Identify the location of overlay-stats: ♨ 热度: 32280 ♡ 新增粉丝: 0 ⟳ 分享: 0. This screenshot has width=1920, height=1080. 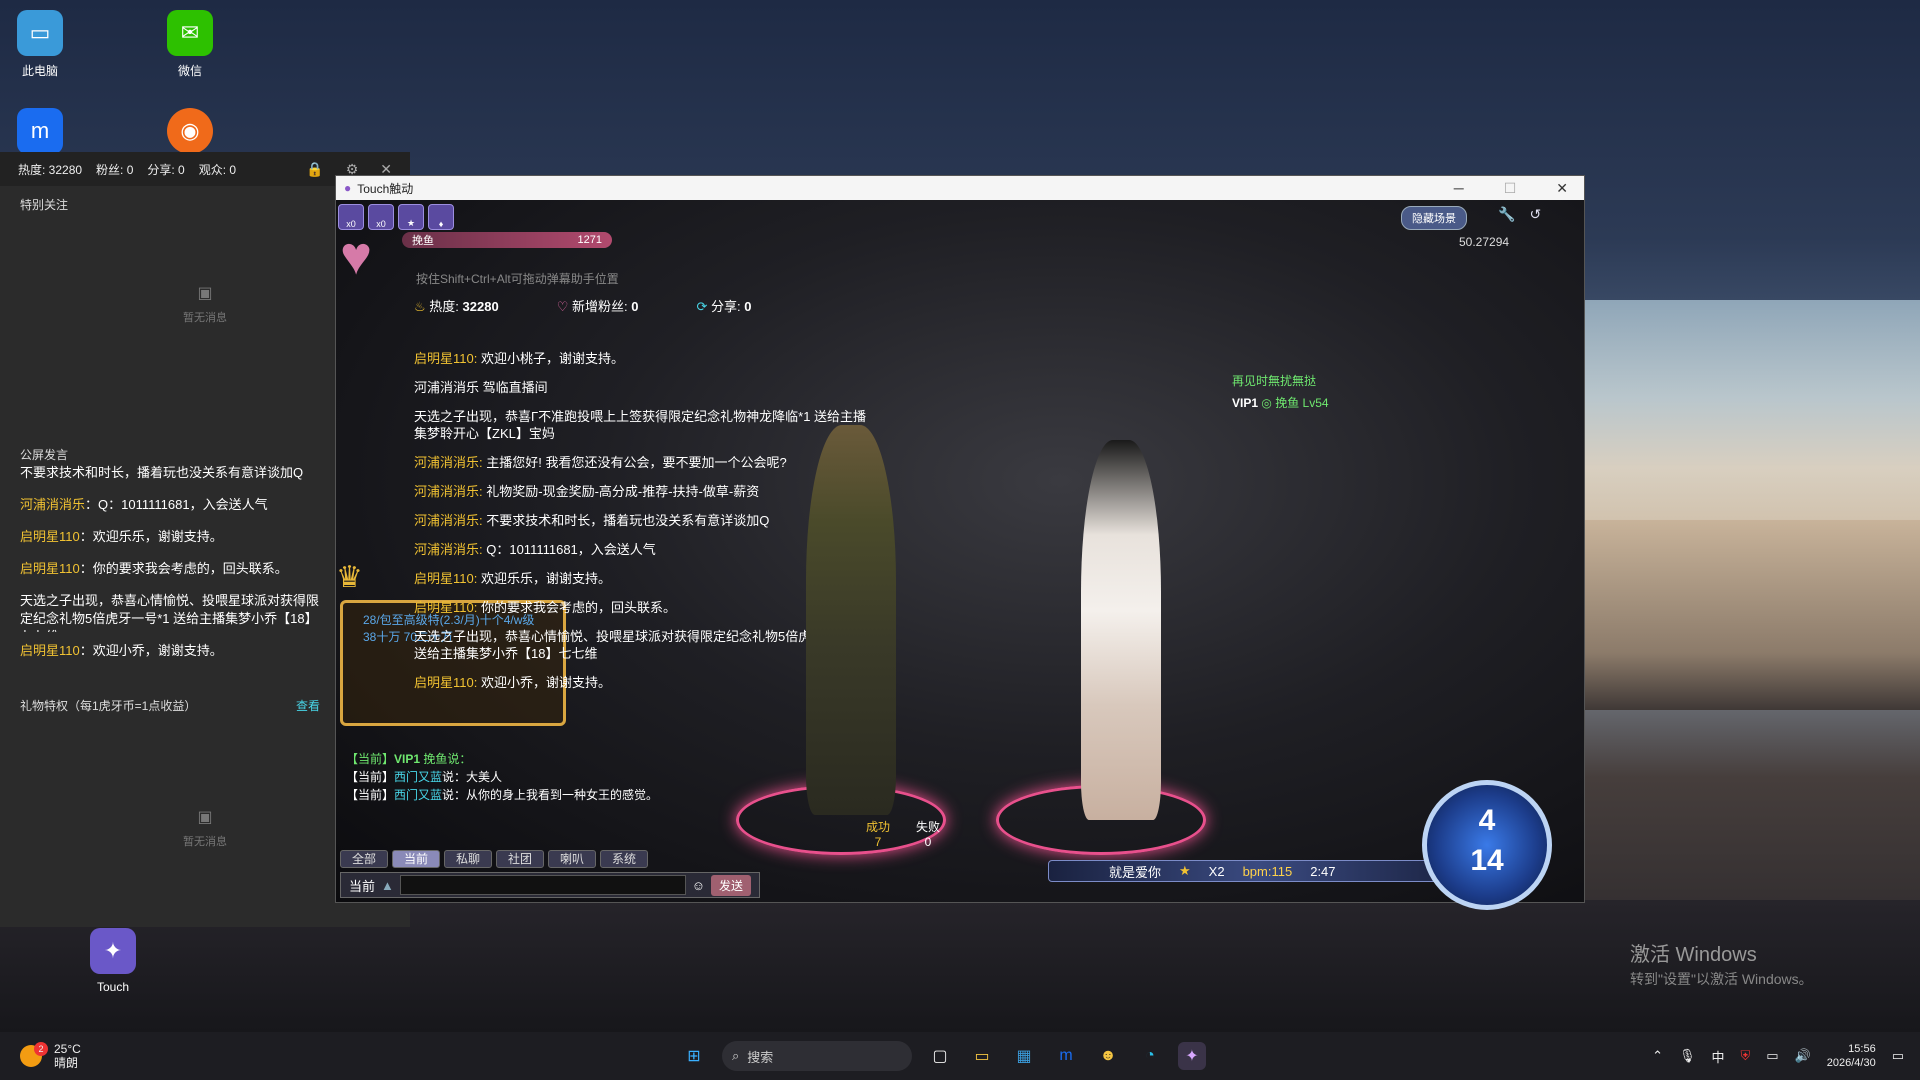
(582, 305).